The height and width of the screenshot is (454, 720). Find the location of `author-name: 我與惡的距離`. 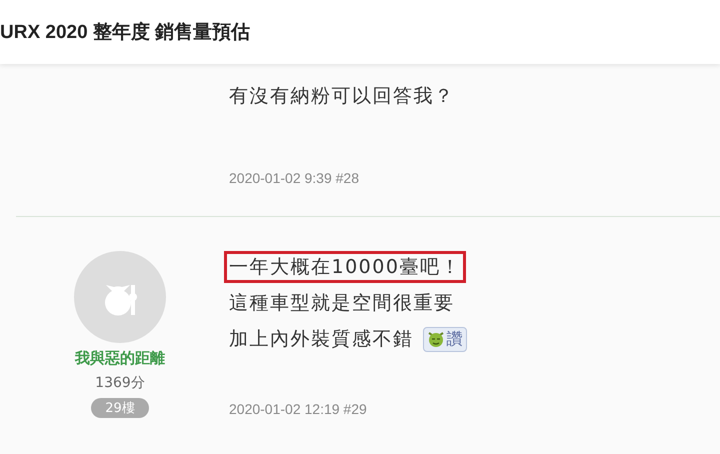

author-name: 我與惡的距離 is located at coordinates (120, 358).